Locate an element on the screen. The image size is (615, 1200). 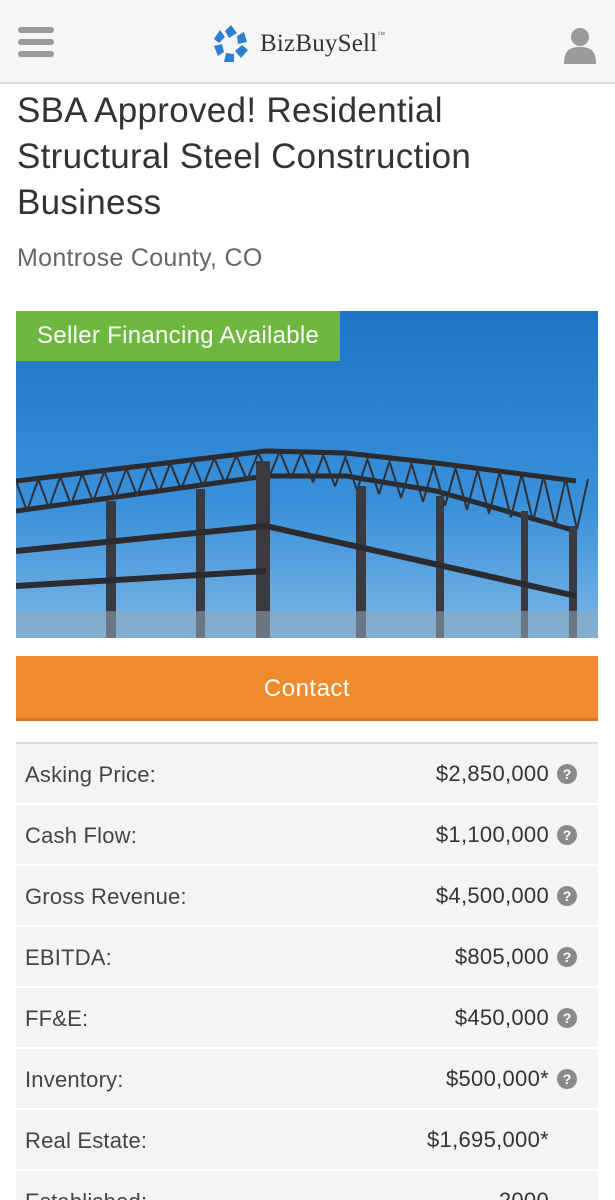
detail-row: Established: 2000 is located at coordinates (307, 1185).